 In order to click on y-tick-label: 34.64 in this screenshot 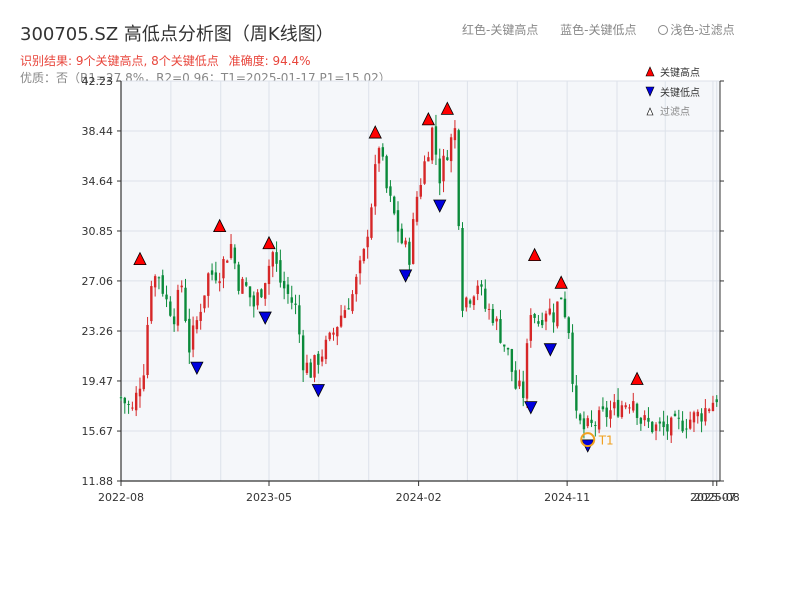, I will do `click(98, 181)`.